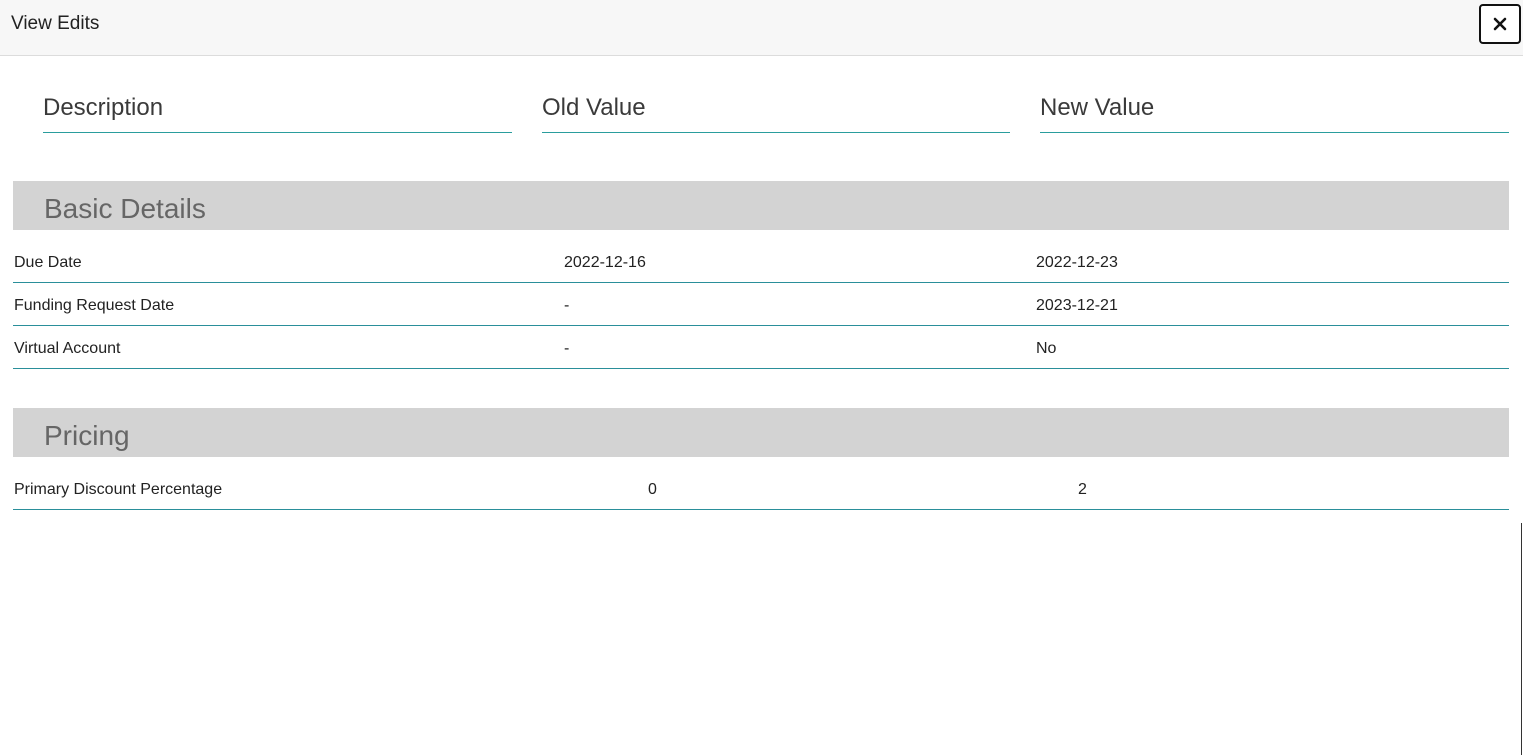  I want to click on section-title: Pricing, so click(87, 435).